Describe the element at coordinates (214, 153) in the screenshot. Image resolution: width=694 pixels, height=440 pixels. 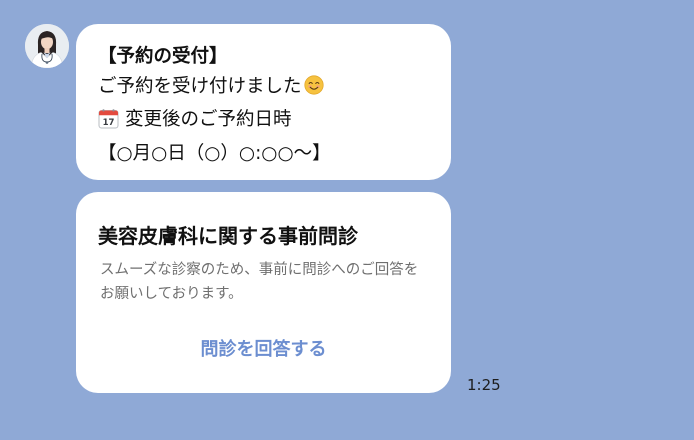
I see `message-line: 【○月○日（○）○:○○〜】` at that location.